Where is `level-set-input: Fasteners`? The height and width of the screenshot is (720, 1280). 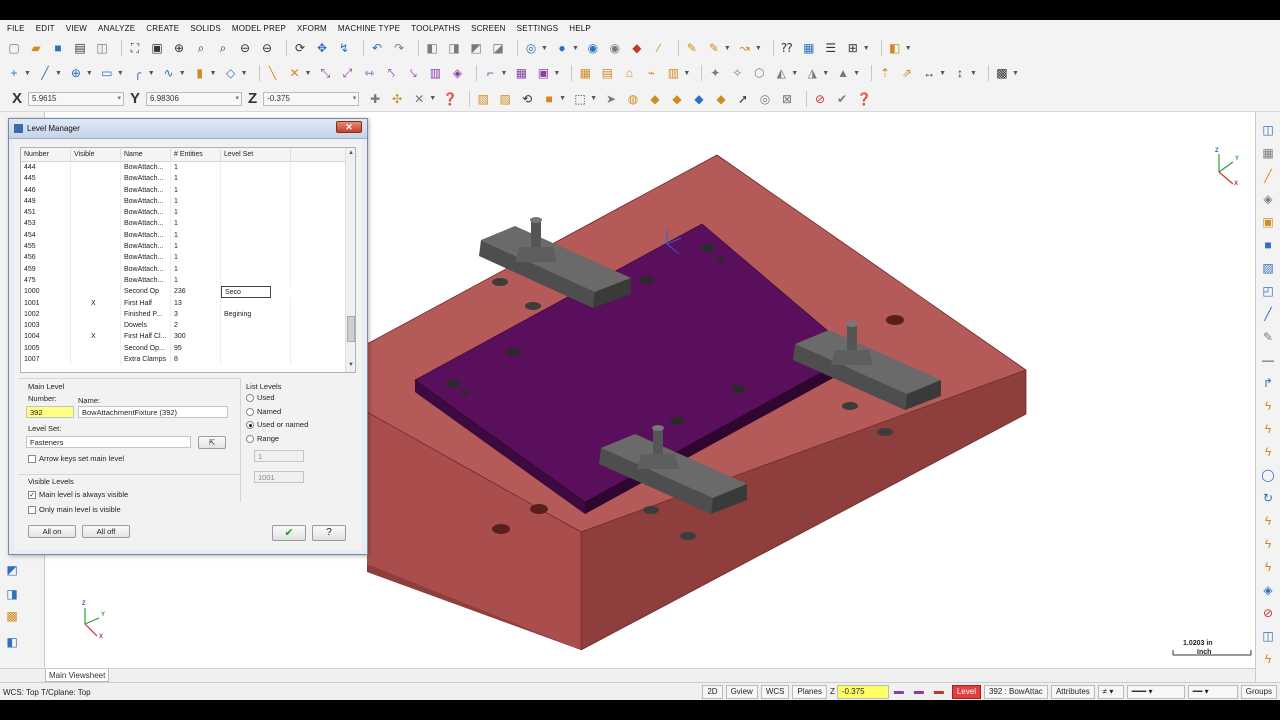 level-set-input: Fasteners is located at coordinates (108, 442).